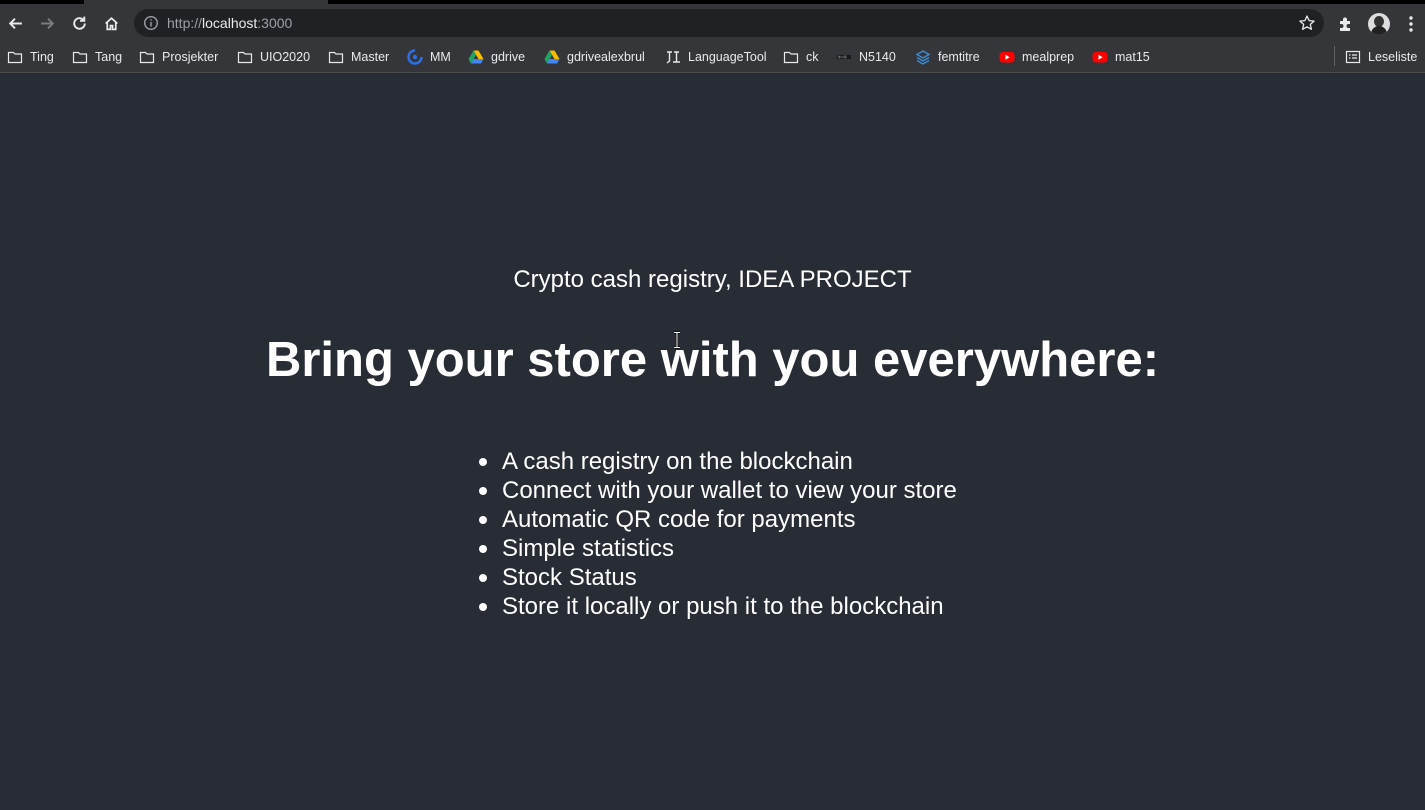 The image size is (1425, 810). What do you see at coordinates (718, 577) in the screenshot?
I see `feature-item: Stock Status` at bounding box center [718, 577].